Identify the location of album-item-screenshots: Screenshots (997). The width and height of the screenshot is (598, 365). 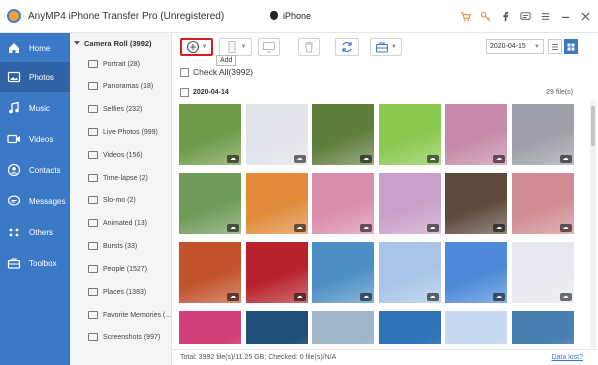
(129, 337).